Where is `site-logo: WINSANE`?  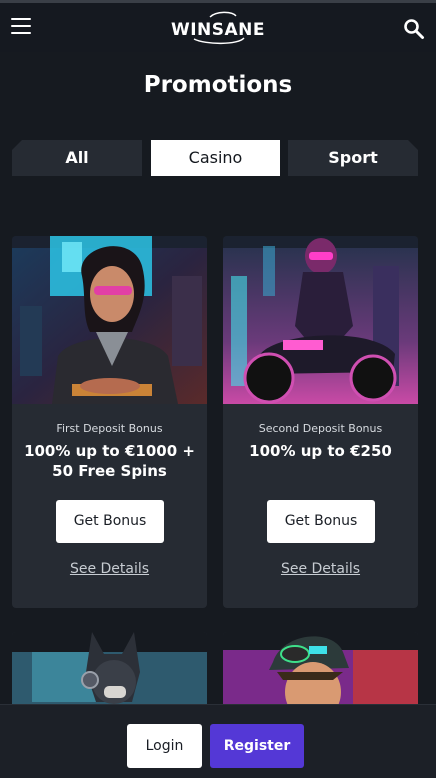 site-logo: WINSANE is located at coordinates (218, 28).